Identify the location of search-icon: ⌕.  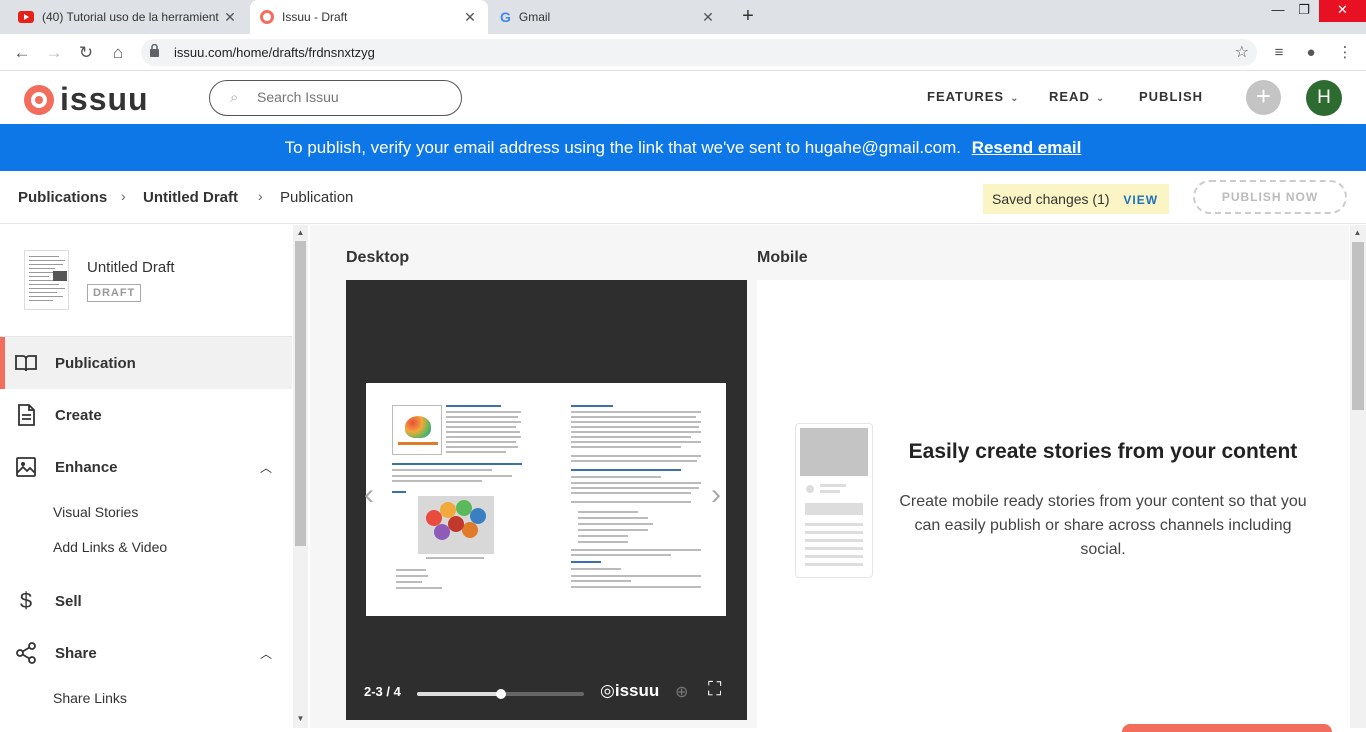
(234, 97).